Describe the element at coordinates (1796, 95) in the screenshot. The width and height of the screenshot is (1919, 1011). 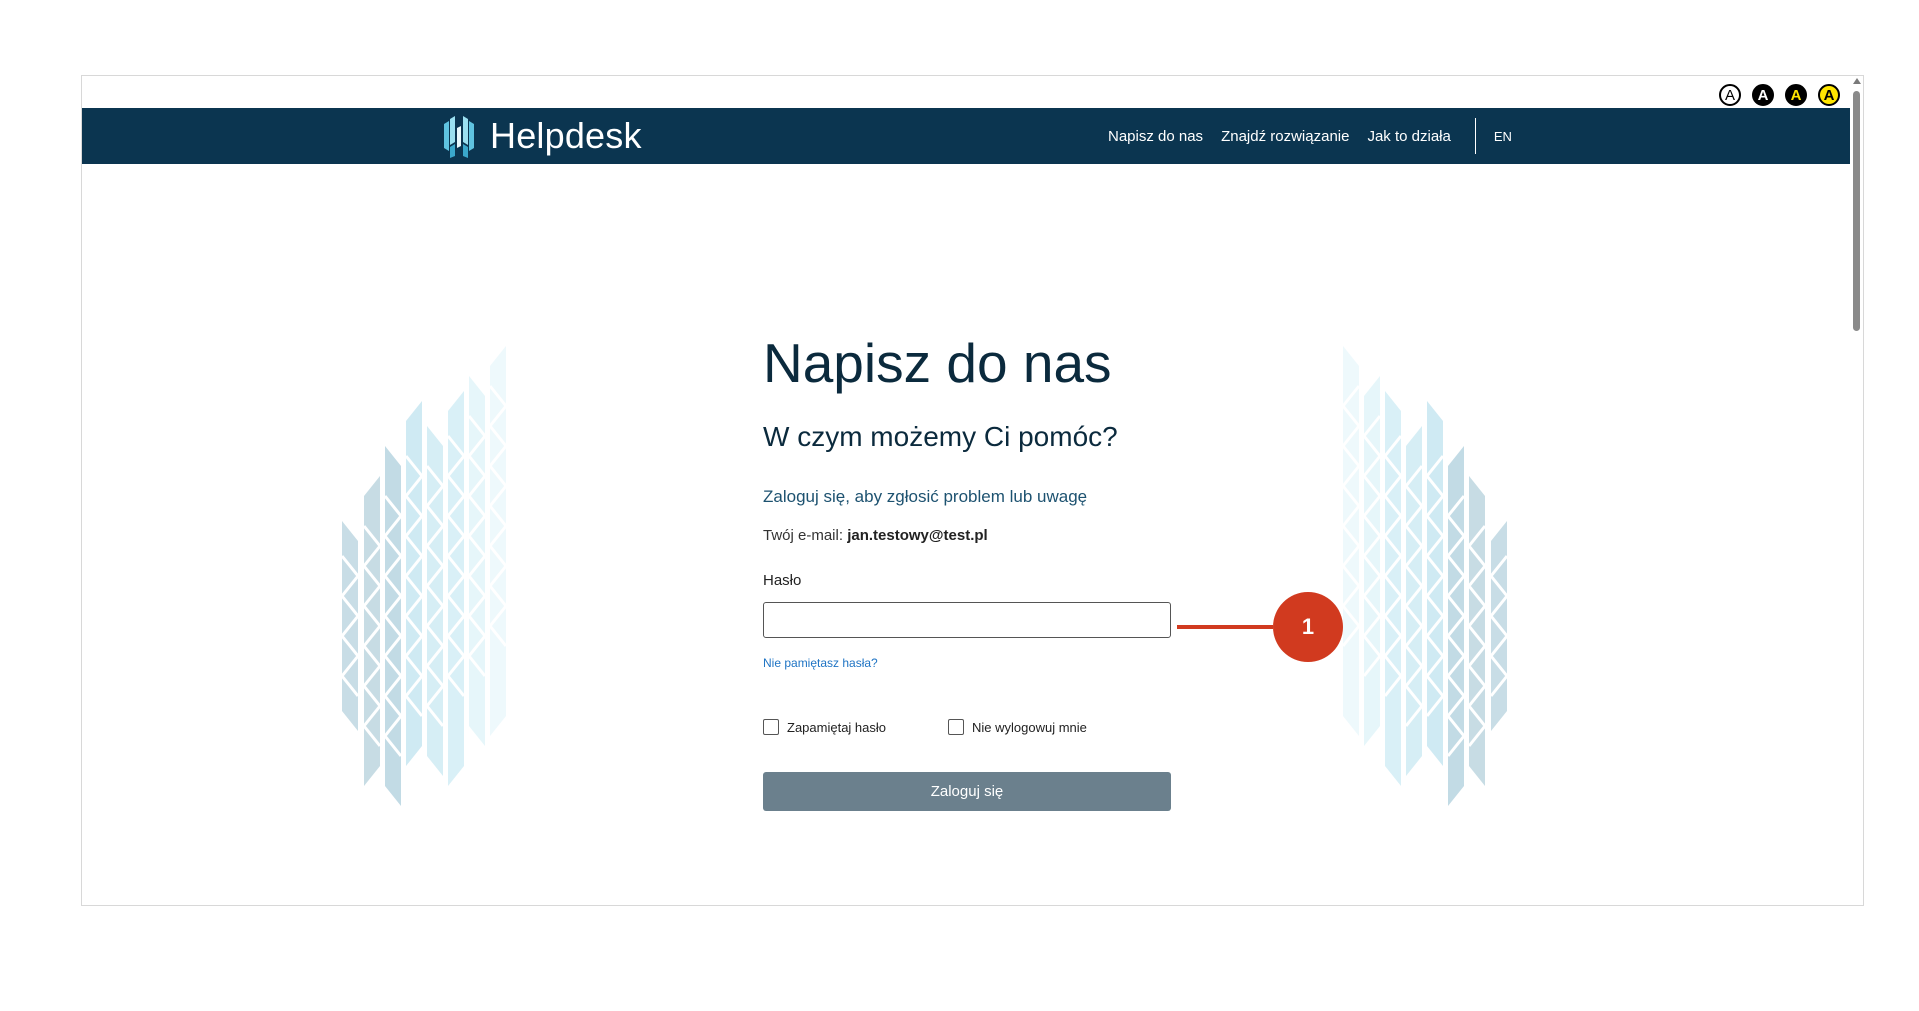
I see `contrast-black-yellow-button: A` at that location.